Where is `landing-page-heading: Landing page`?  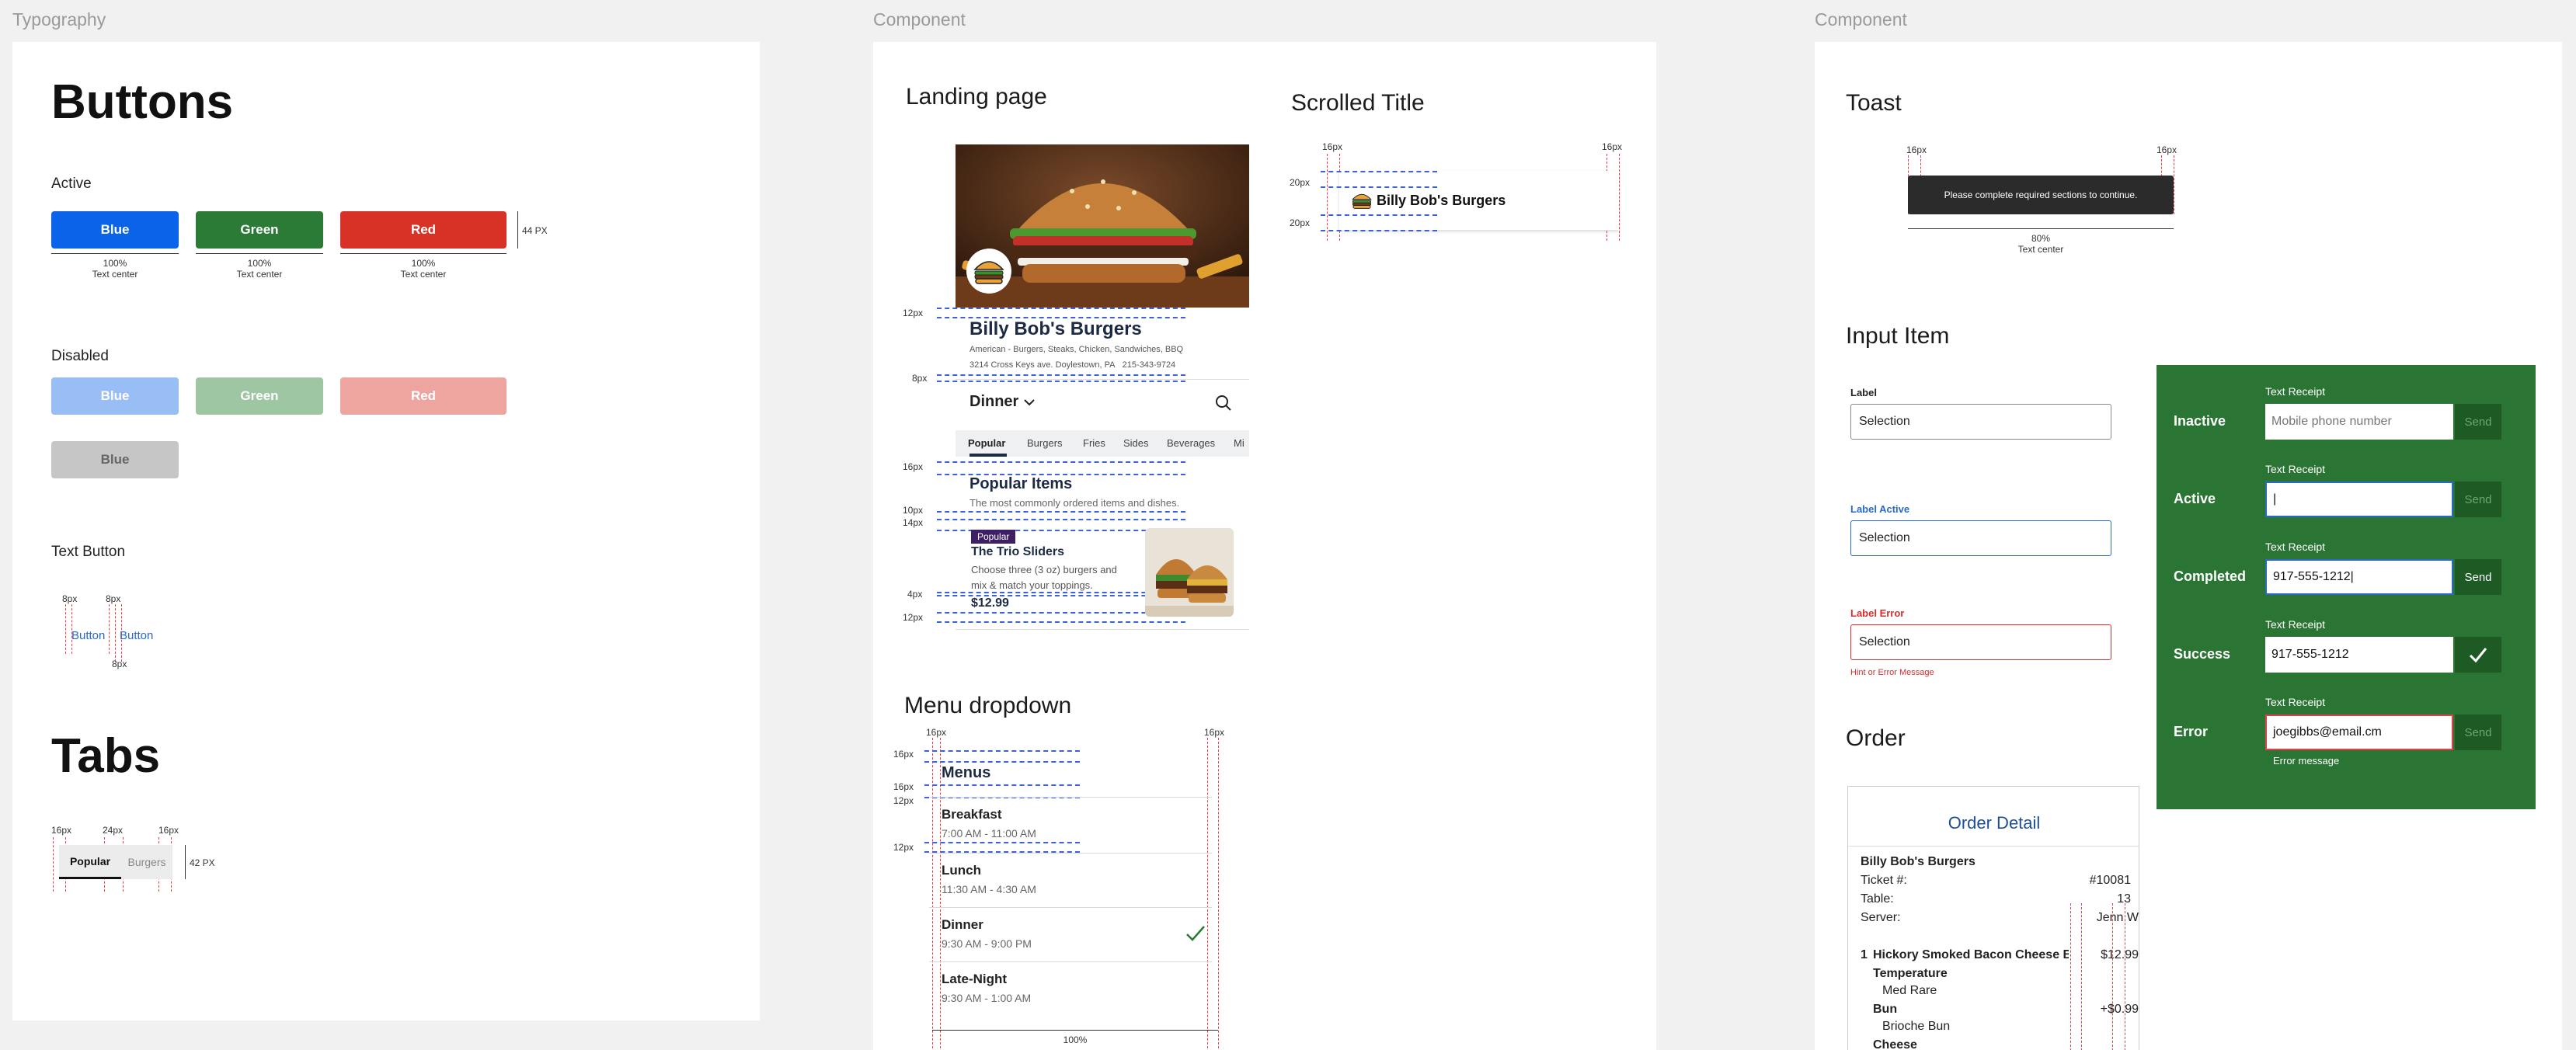
landing-page-heading: Landing page is located at coordinates (977, 97).